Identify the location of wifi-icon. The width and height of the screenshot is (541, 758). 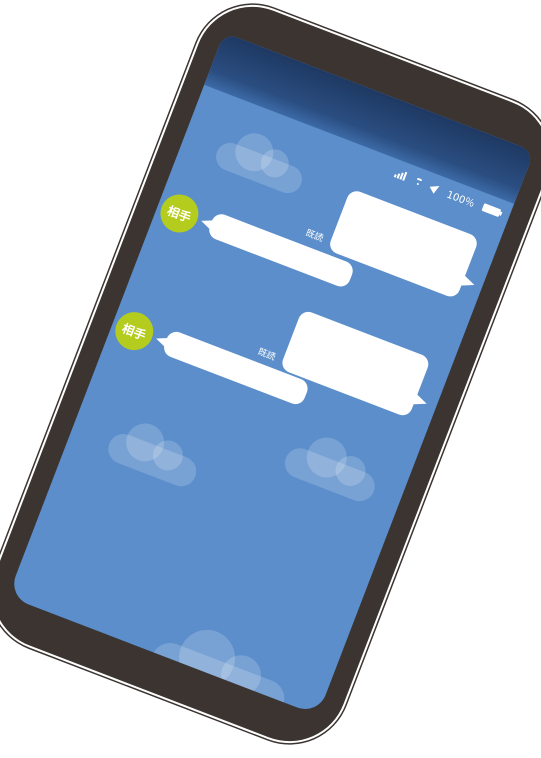
(418, 181).